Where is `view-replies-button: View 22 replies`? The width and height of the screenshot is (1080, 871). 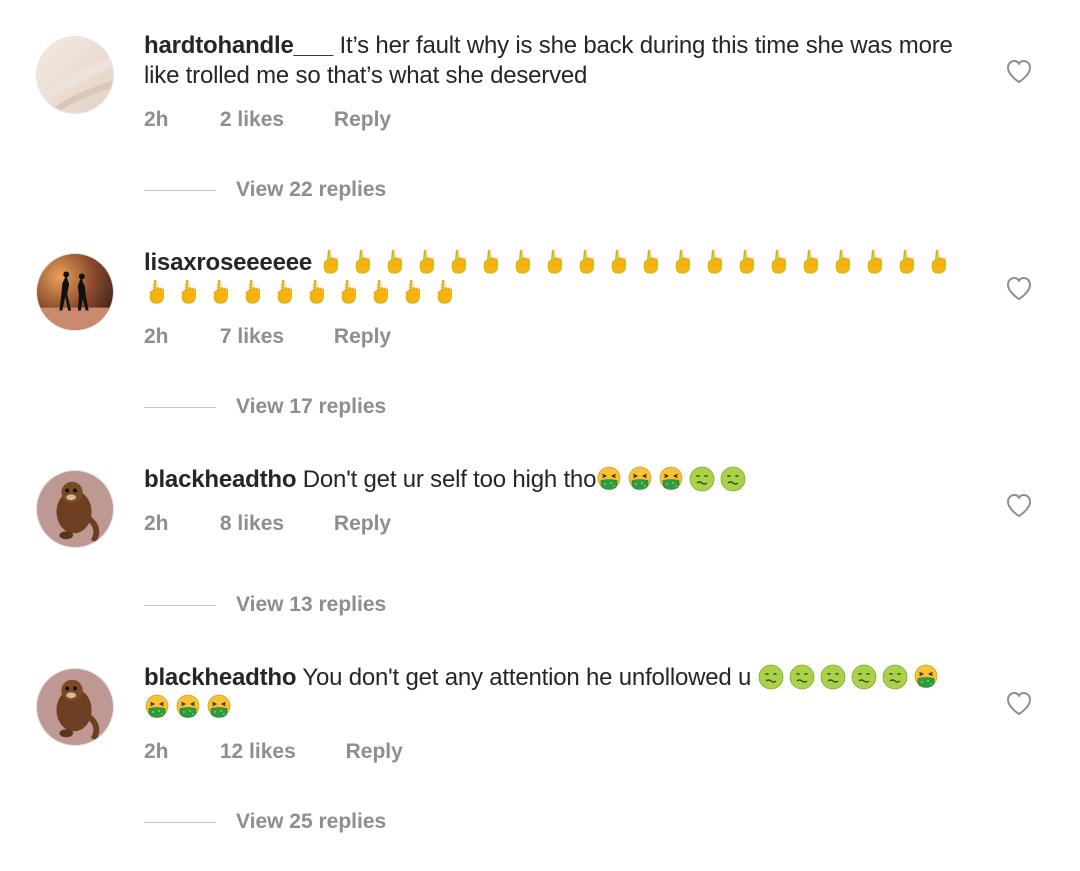 view-replies-button: View 22 replies is located at coordinates (265, 190).